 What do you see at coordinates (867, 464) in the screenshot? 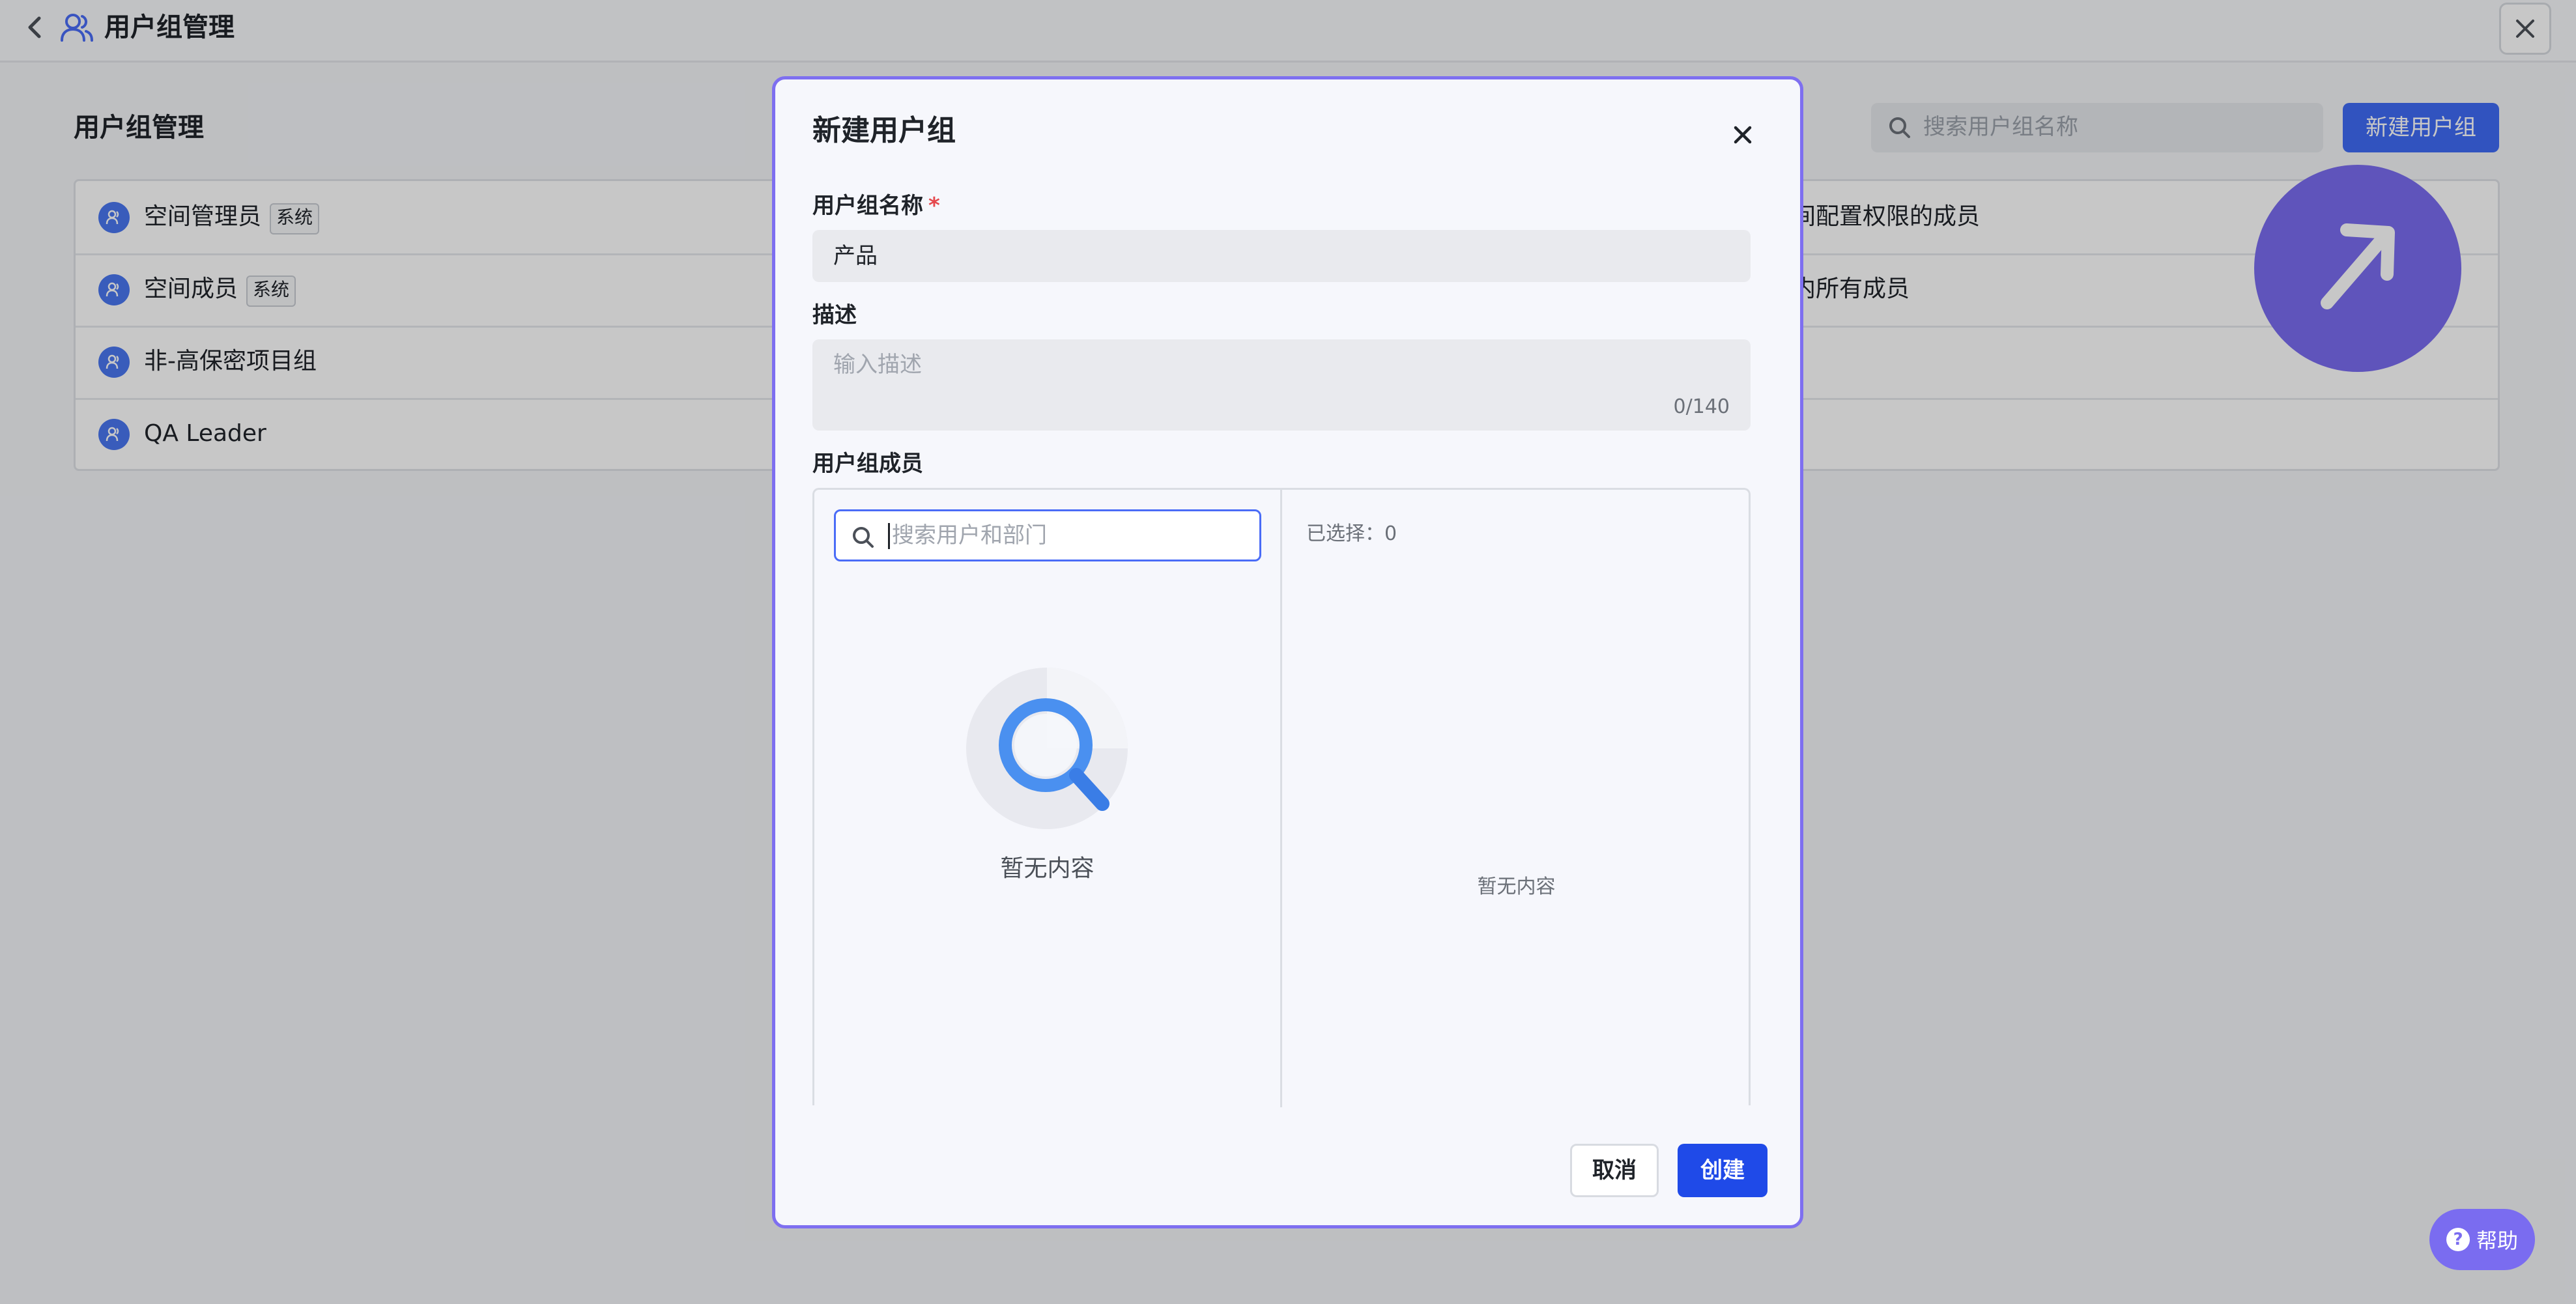
I see `members-label: 用户组成员` at bounding box center [867, 464].